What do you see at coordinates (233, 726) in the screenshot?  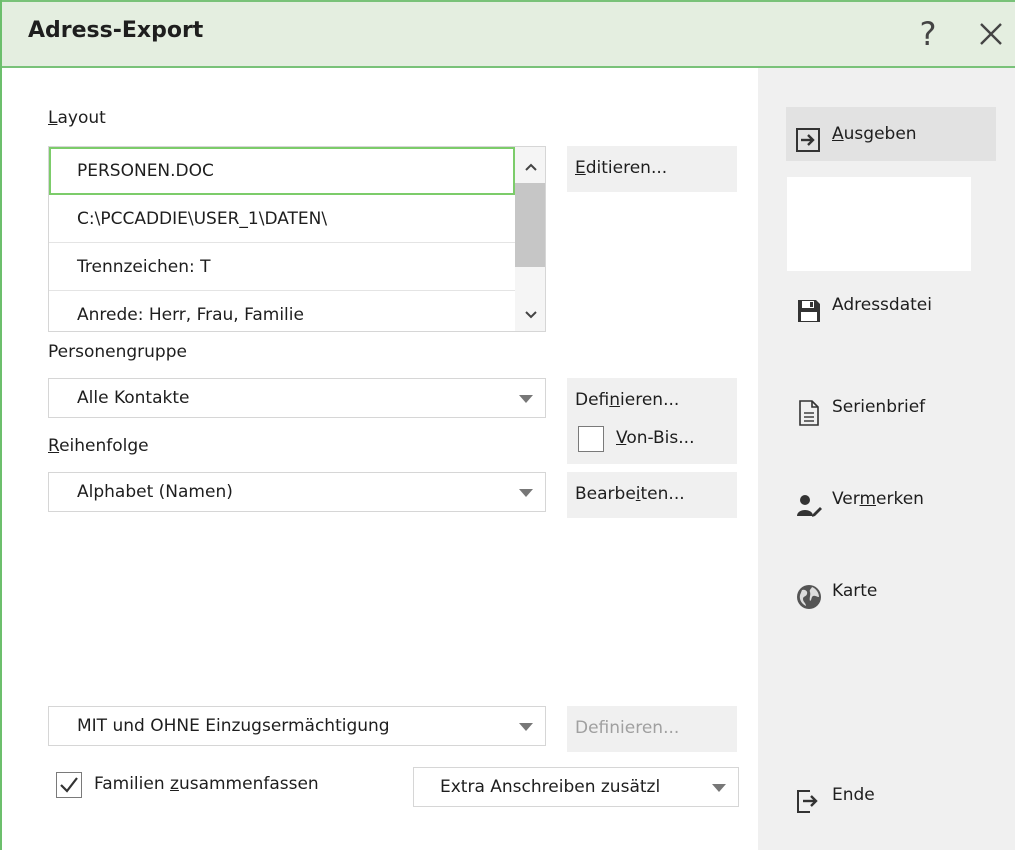 I see `einzug-value: MIT und OHNE Einzugsermächtigung` at bounding box center [233, 726].